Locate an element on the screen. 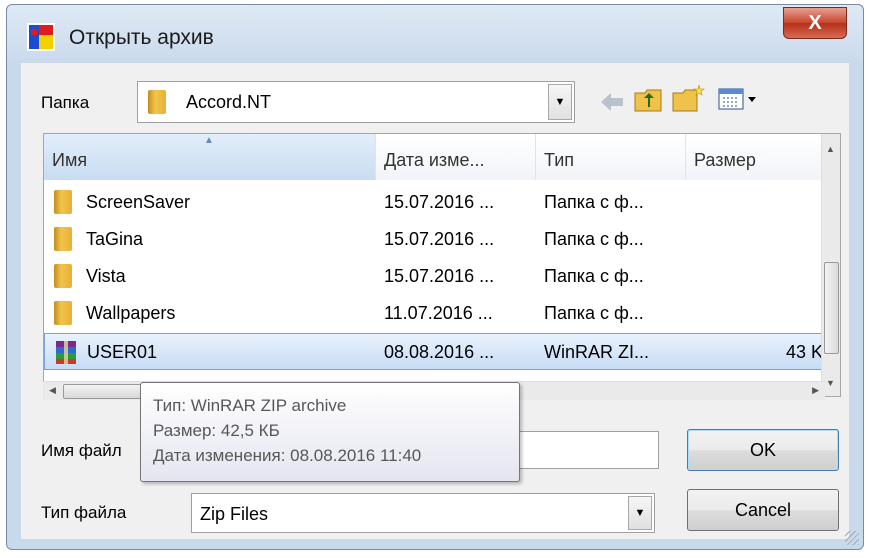 The image size is (871, 558). resize-grip is located at coordinates (852, 538).